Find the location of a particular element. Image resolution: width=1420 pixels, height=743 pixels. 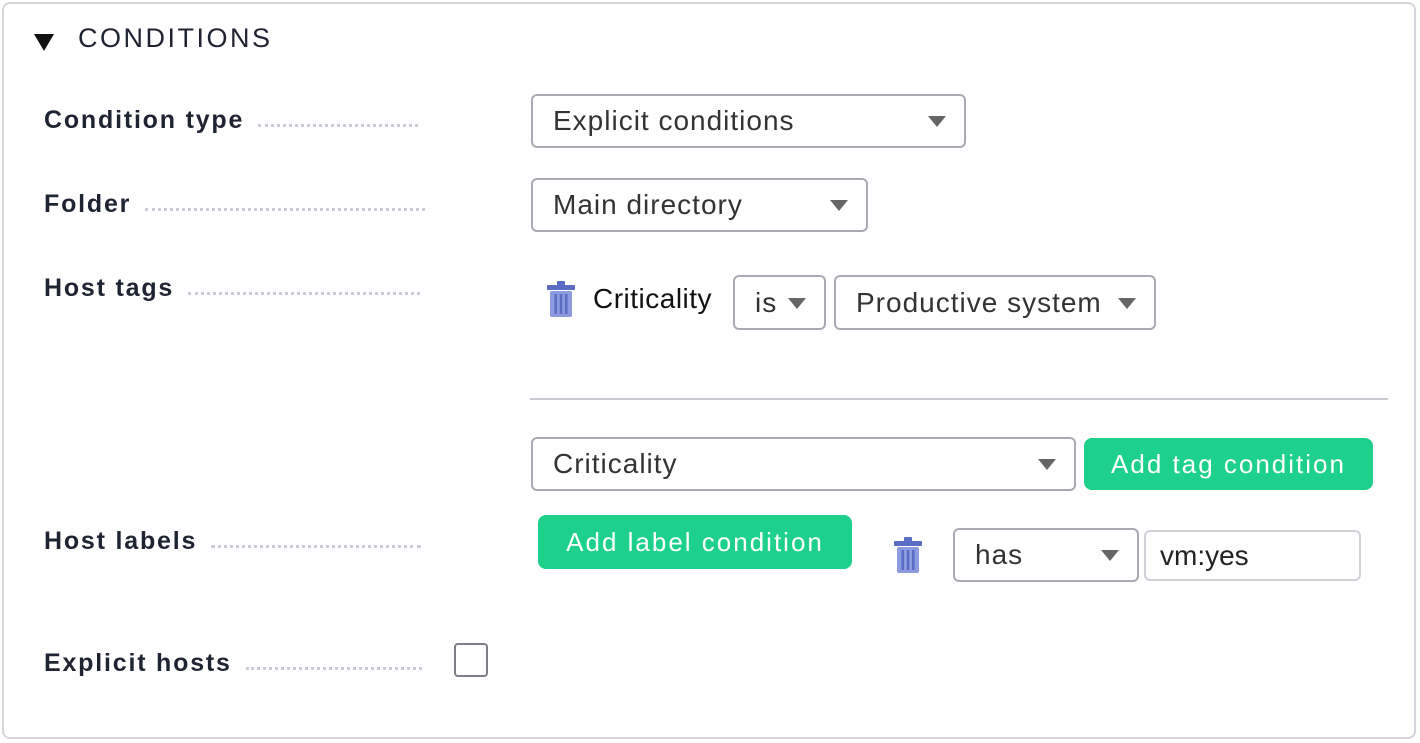

host-labels-label: Host labels is located at coordinates (121, 540).